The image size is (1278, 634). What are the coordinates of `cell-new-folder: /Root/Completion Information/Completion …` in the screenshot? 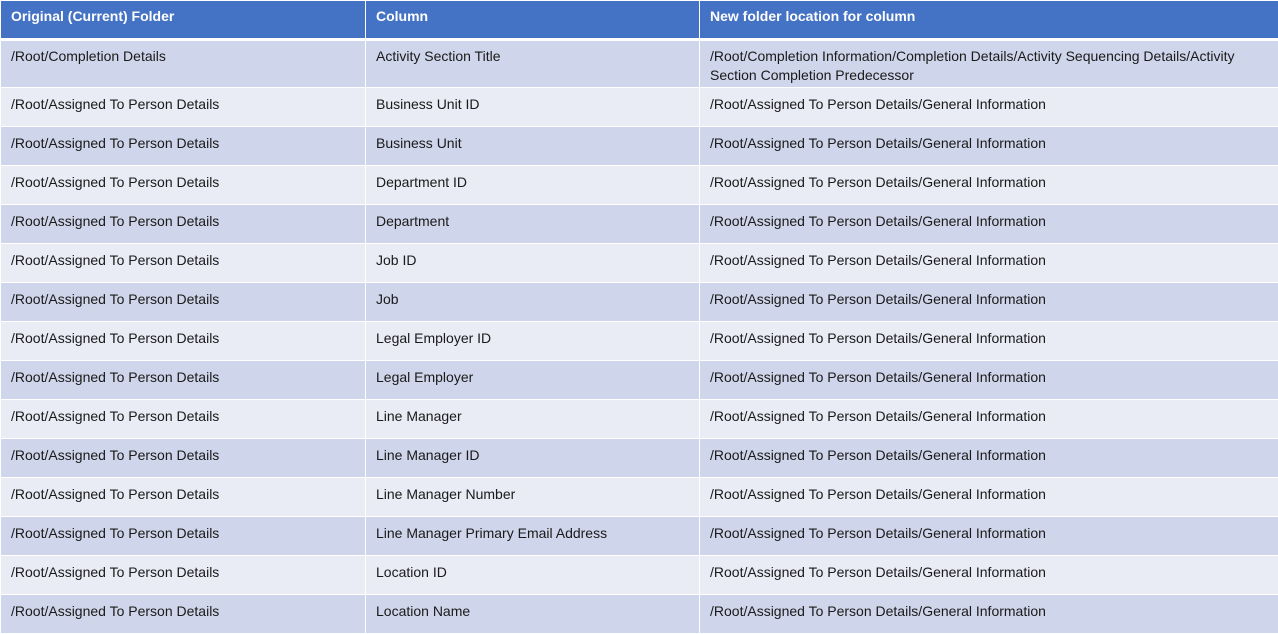 It's located at (989, 64).